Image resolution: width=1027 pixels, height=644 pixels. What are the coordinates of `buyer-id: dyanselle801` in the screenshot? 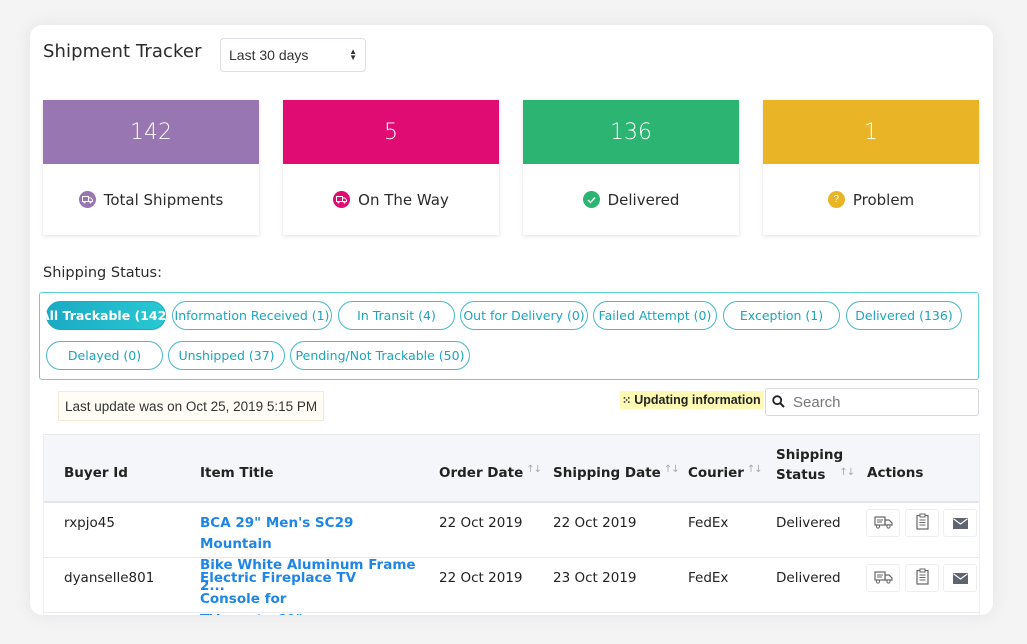 It's located at (109, 578).